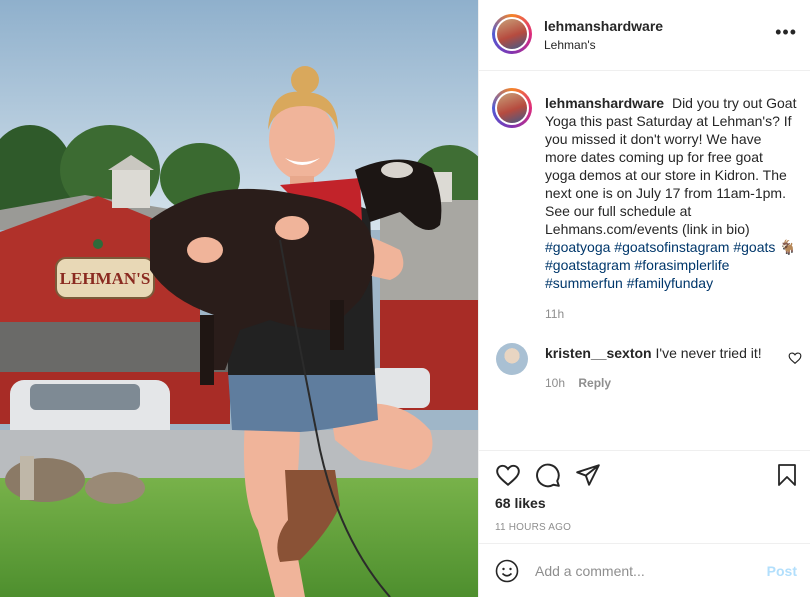 This screenshot has width=810, height=597. I want to click on emoji-icon, so click(507, 571).